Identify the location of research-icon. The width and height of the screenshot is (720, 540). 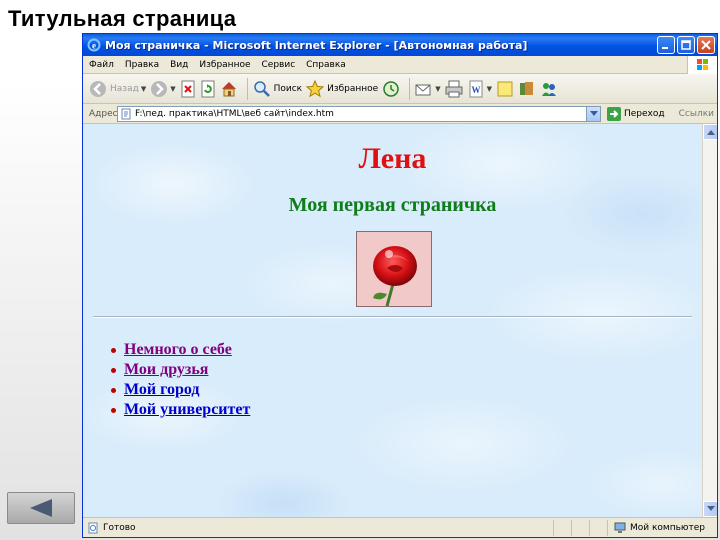
(526, 88).